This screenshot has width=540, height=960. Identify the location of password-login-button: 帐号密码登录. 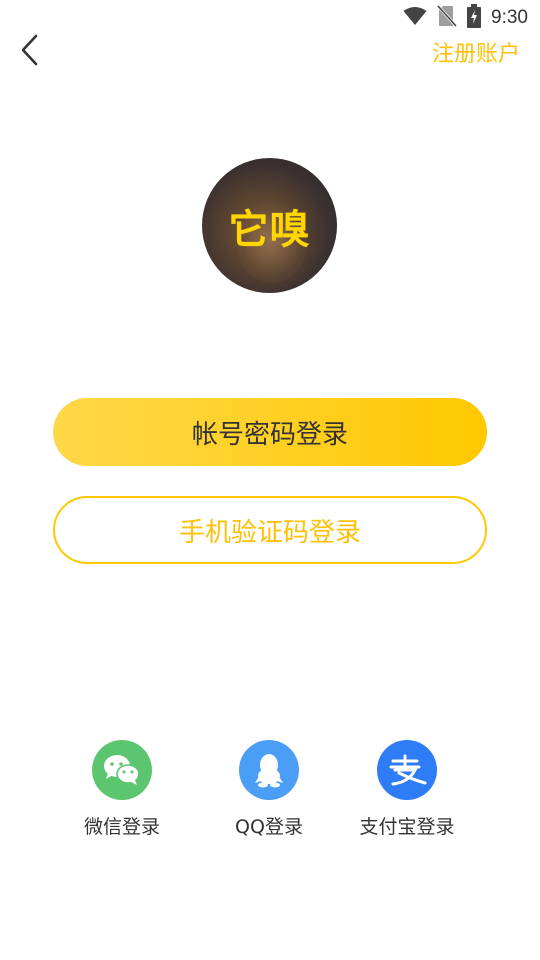
(270, 432).